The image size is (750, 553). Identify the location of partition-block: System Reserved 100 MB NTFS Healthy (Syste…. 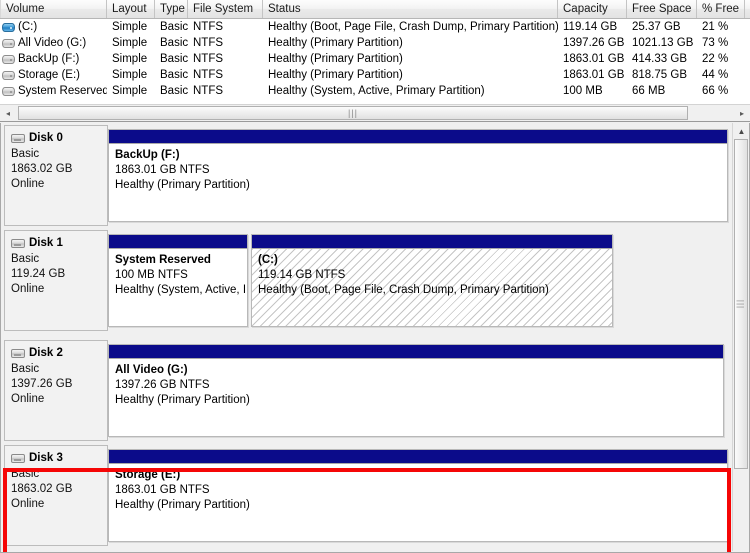
(178, 280).